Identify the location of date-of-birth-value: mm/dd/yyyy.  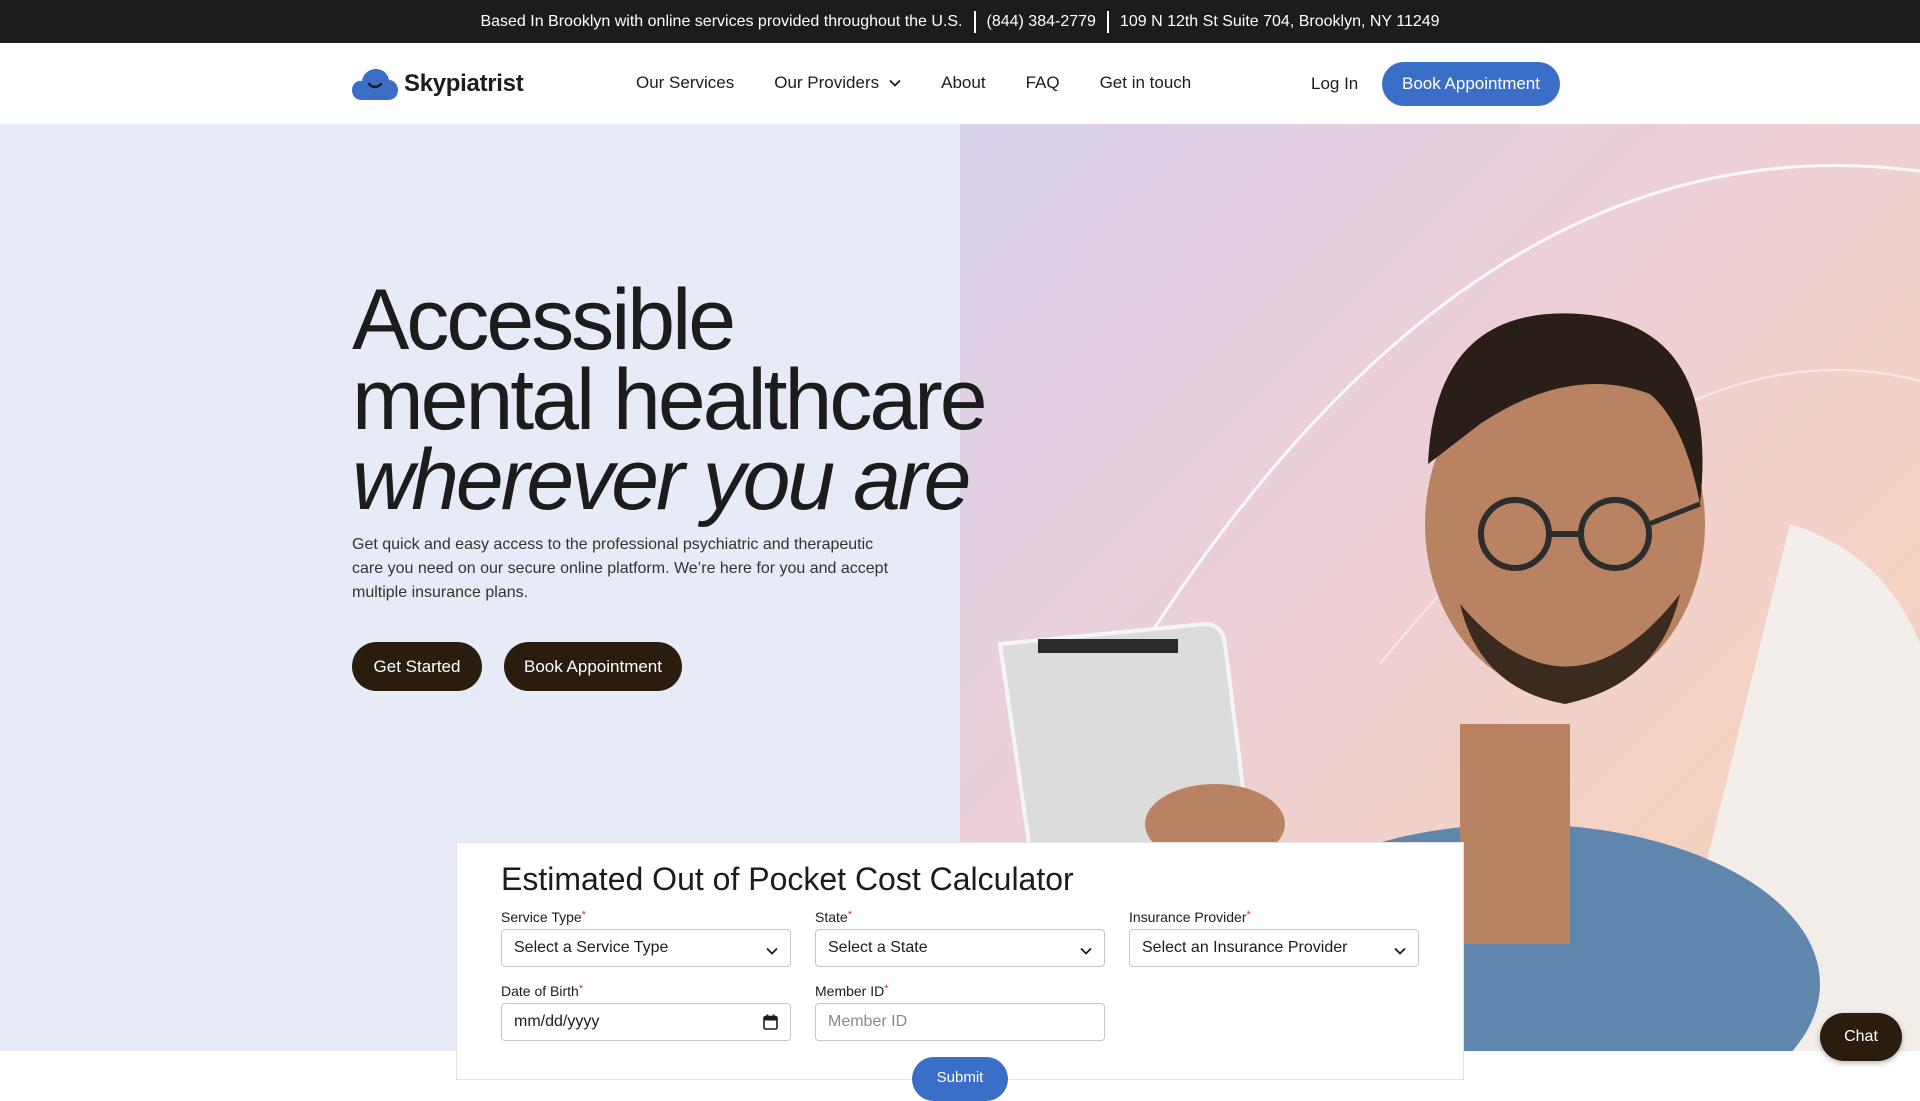
(557, 1021).